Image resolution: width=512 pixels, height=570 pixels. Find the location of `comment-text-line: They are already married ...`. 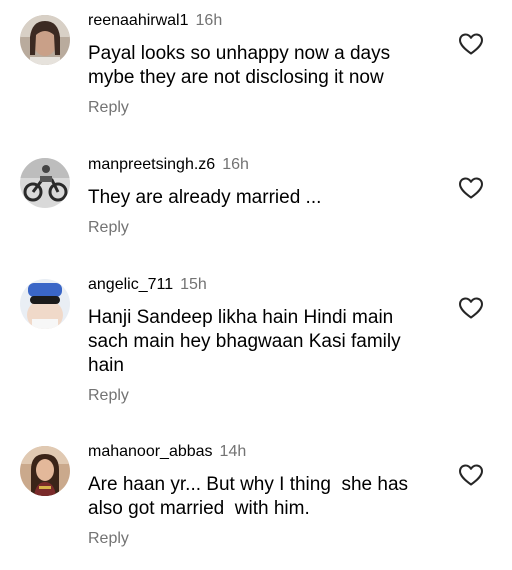

comment-text-line: They are already married ... is located at coordinates (205, 197).